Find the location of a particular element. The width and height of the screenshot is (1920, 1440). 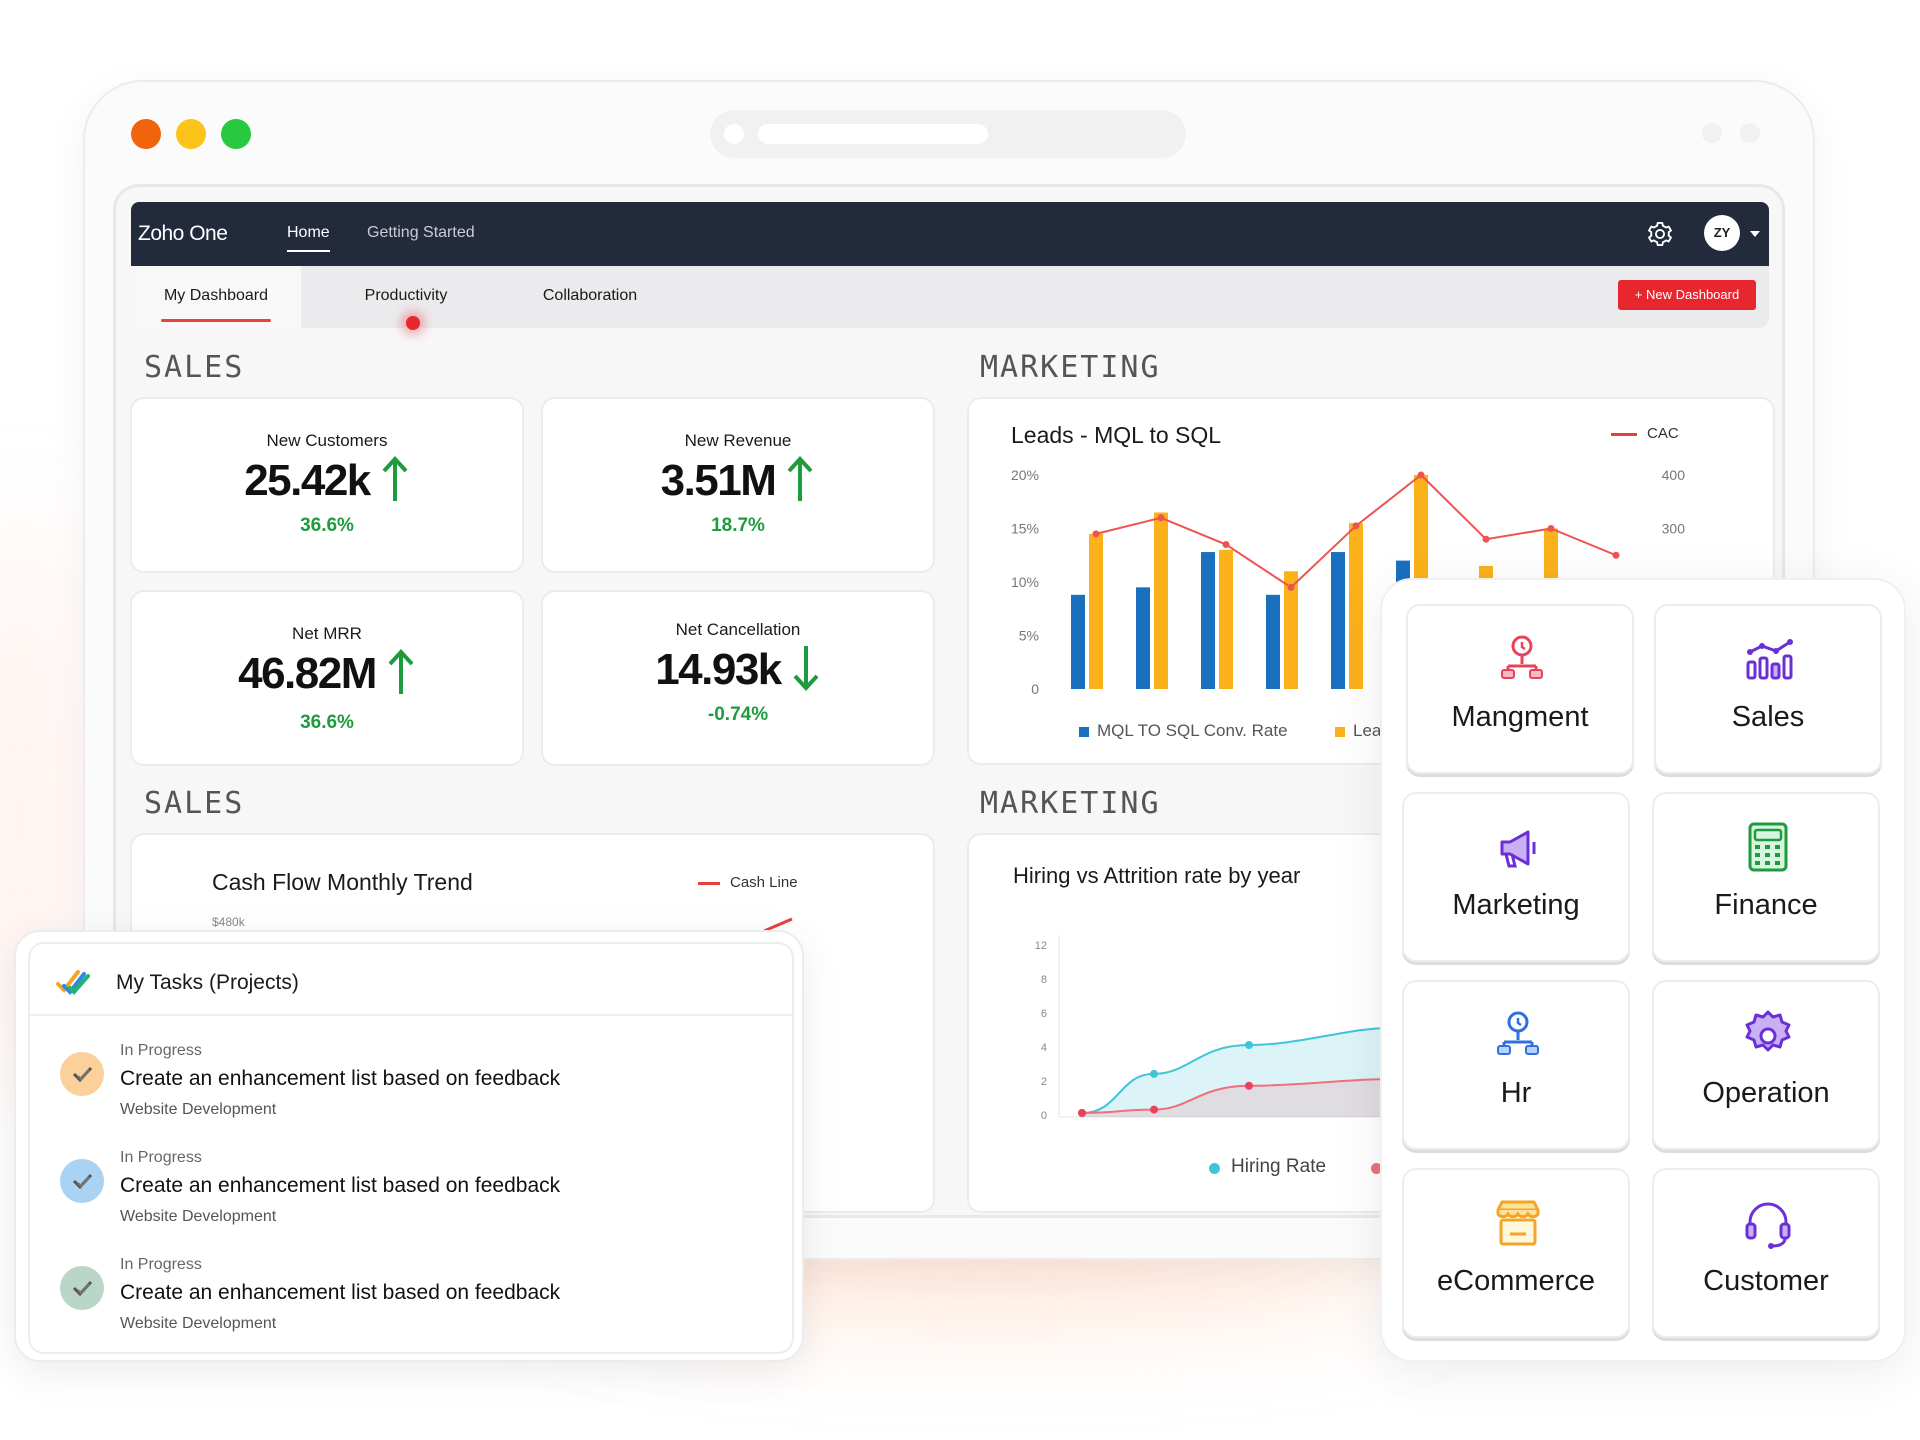

metric-card-new-customers: New Customers 25.42k 36.6% is located at coordinates (327, 485).